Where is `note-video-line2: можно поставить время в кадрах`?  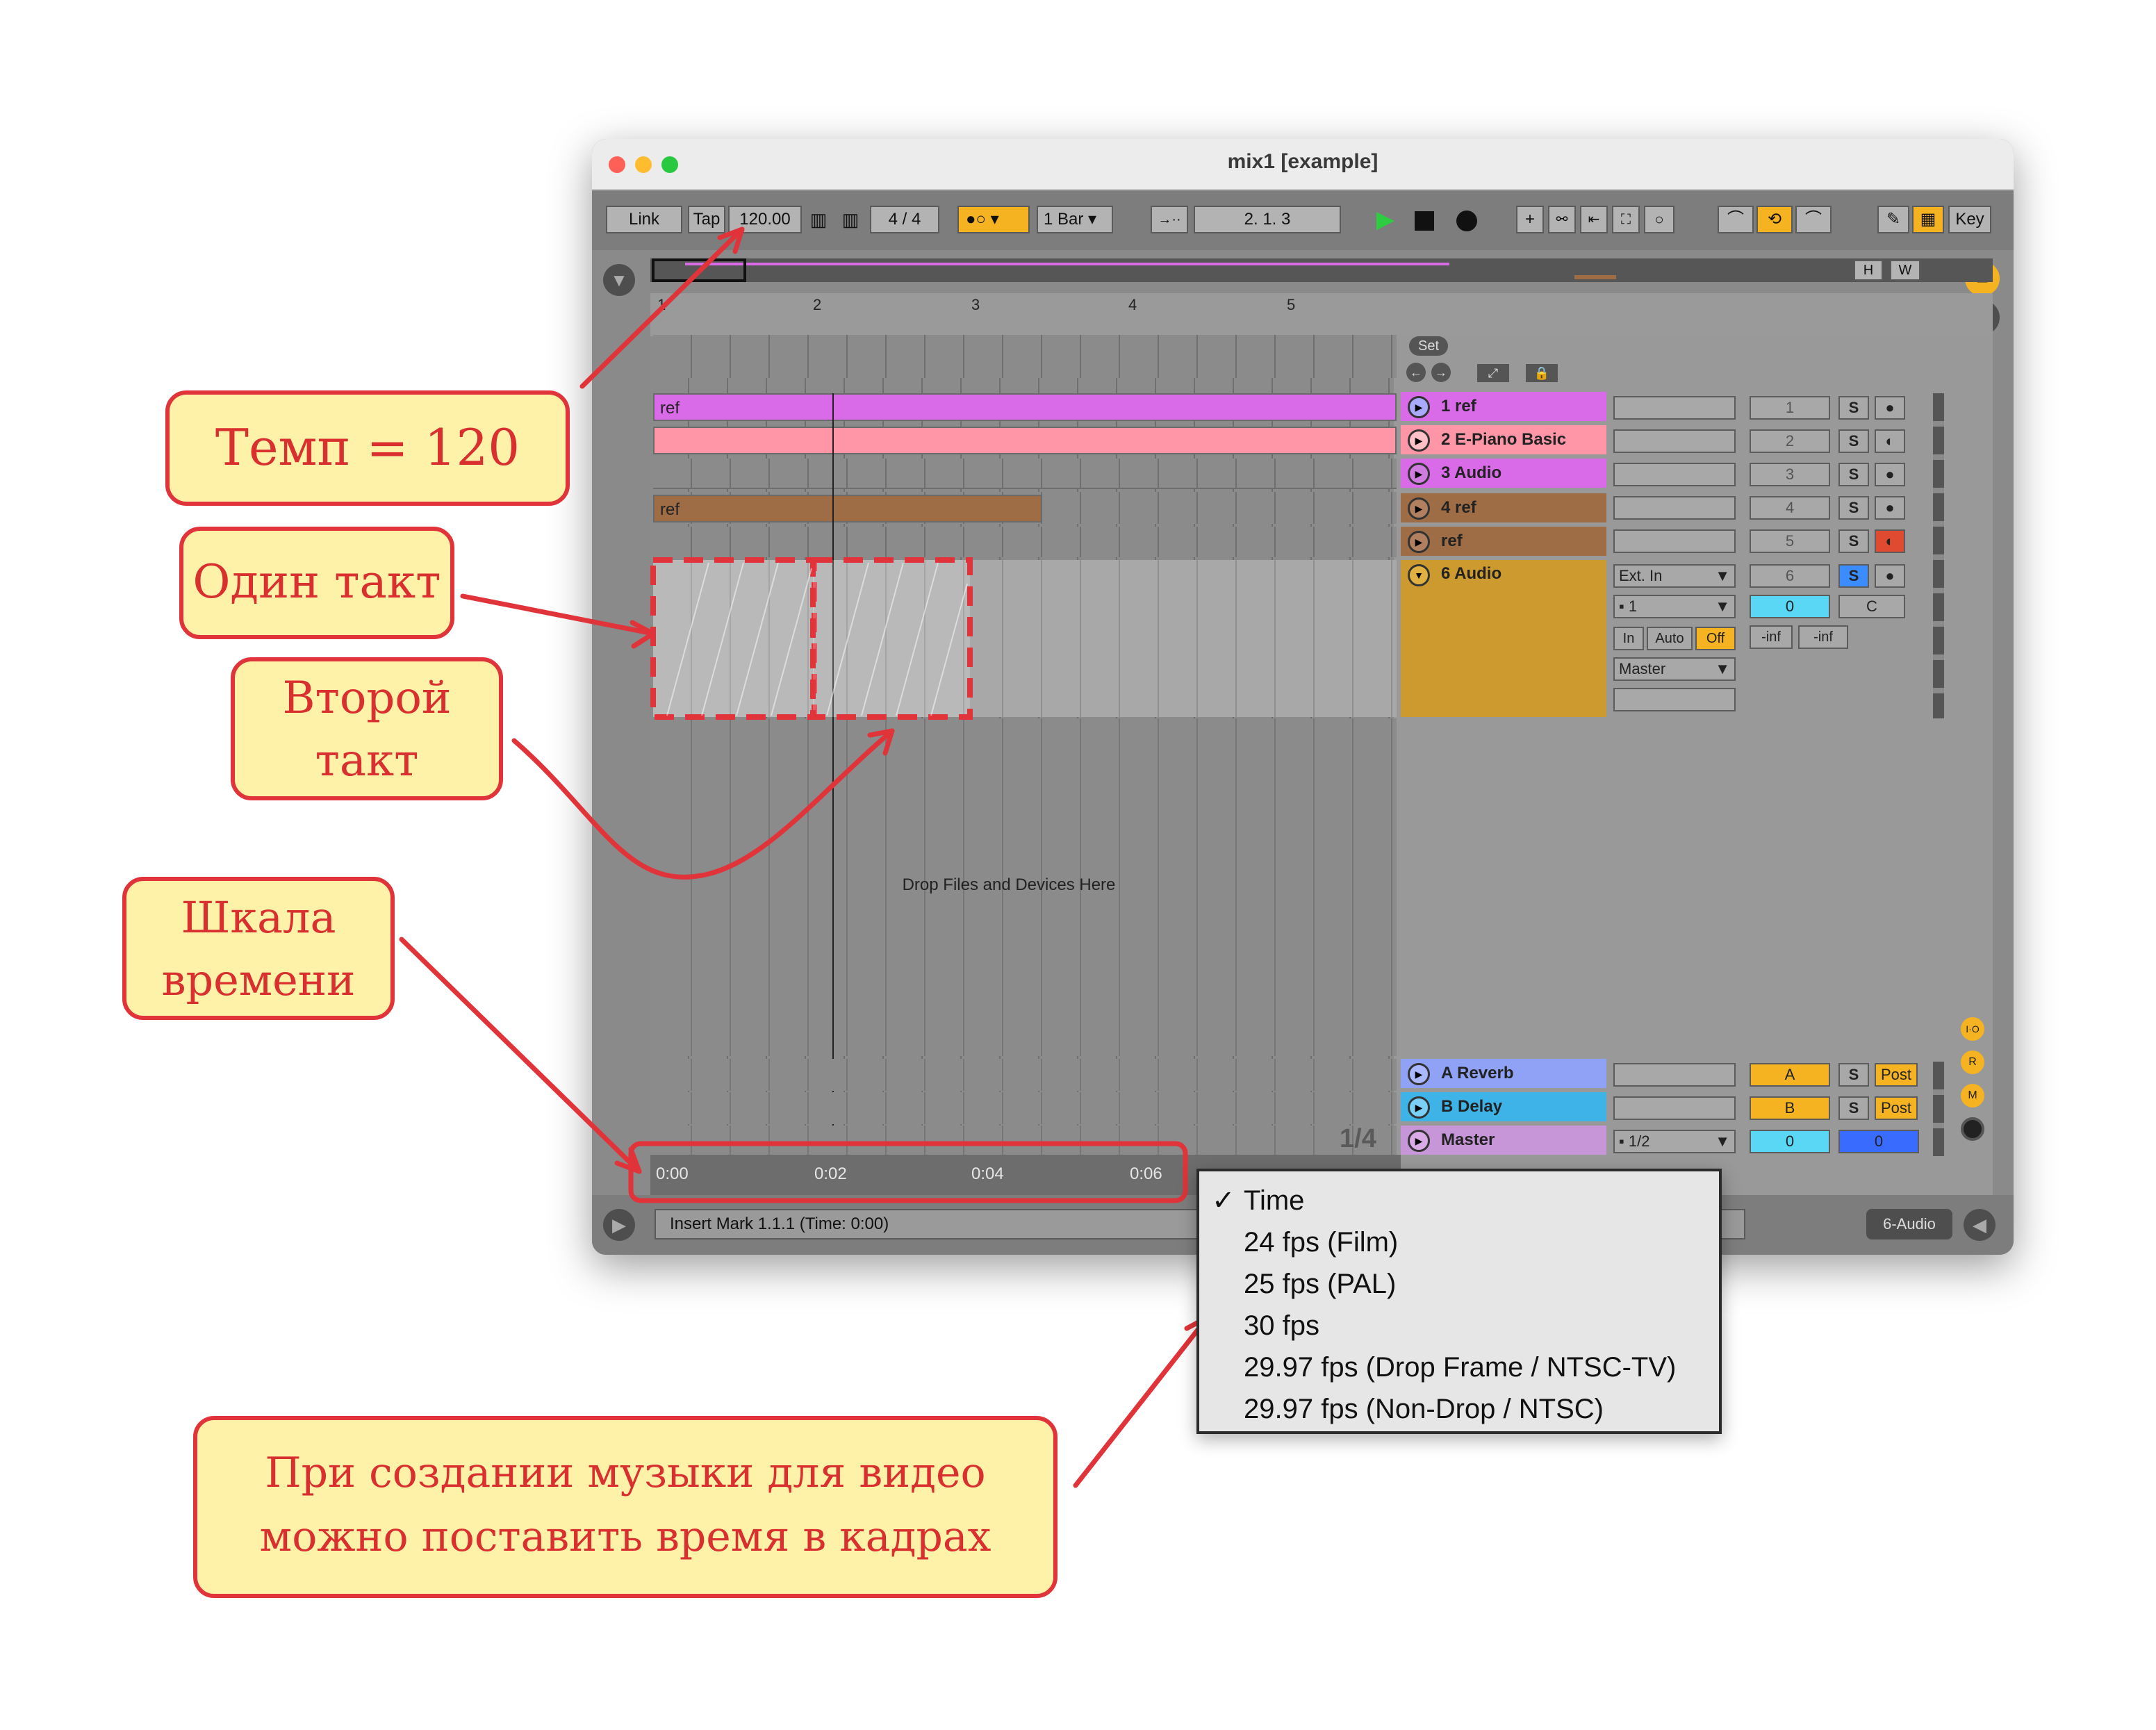 note-video-line2: можно поставить время в кадрах is located at coordinates (625, 1537).